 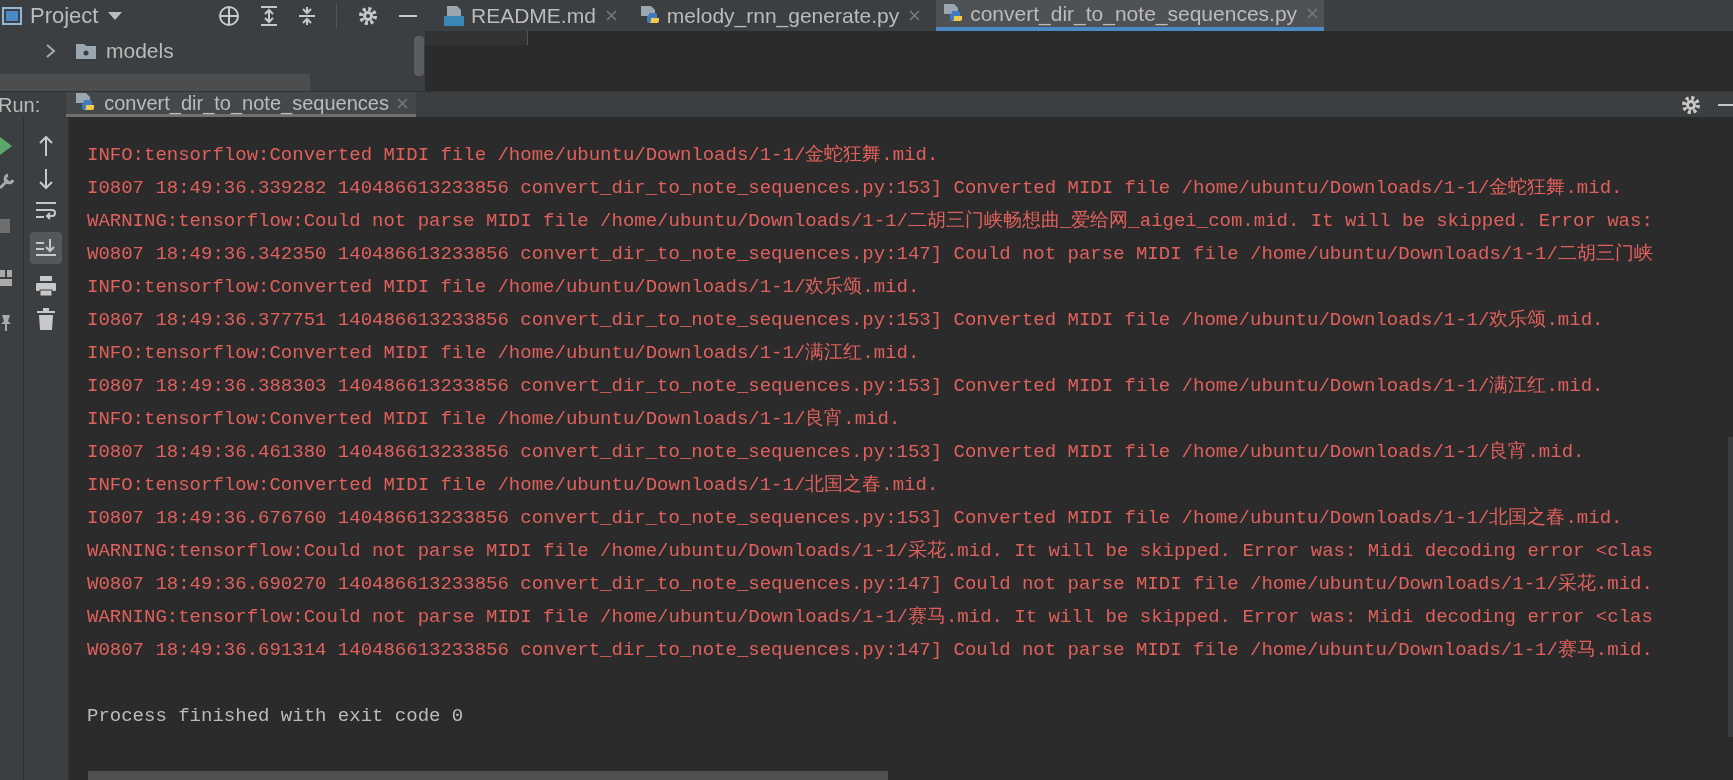 I want to click on console-line: WARNING:tensorflow:Could not parse MIDI file /home/ubuntu/Downloads/1-1/赛马.mid. It will be skipped. Error was: Midi decoding error <clas, so click(x=870, y=617).